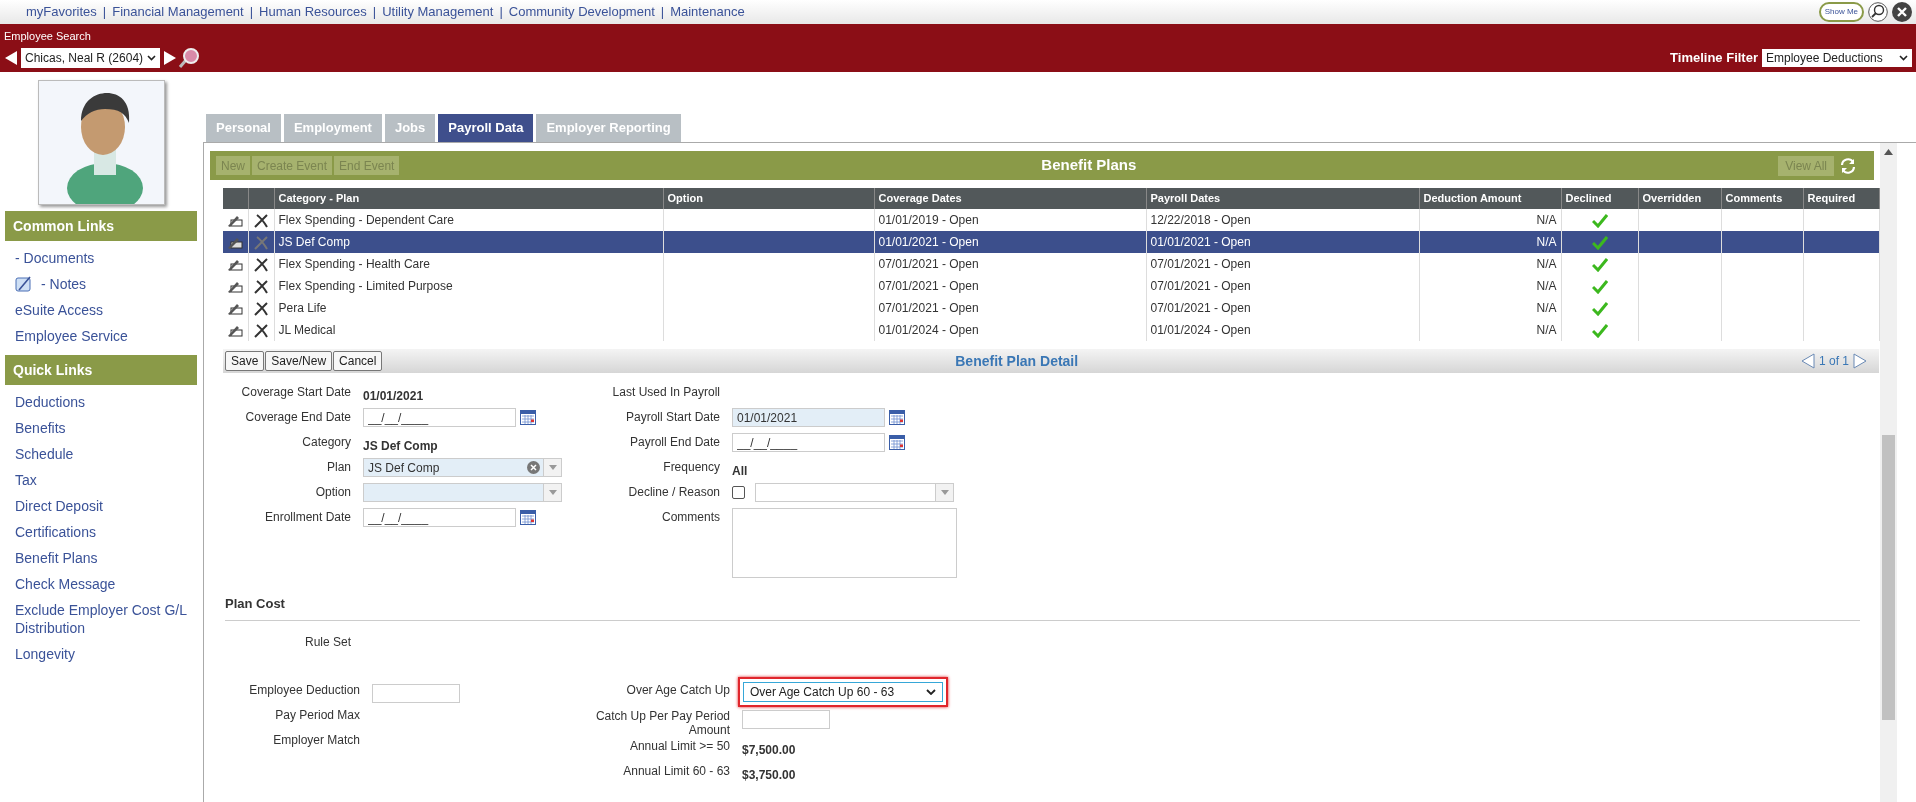 This screenshot has width=1916, height=802. I want to click on previous-arrow-icon, so click(11, 58).